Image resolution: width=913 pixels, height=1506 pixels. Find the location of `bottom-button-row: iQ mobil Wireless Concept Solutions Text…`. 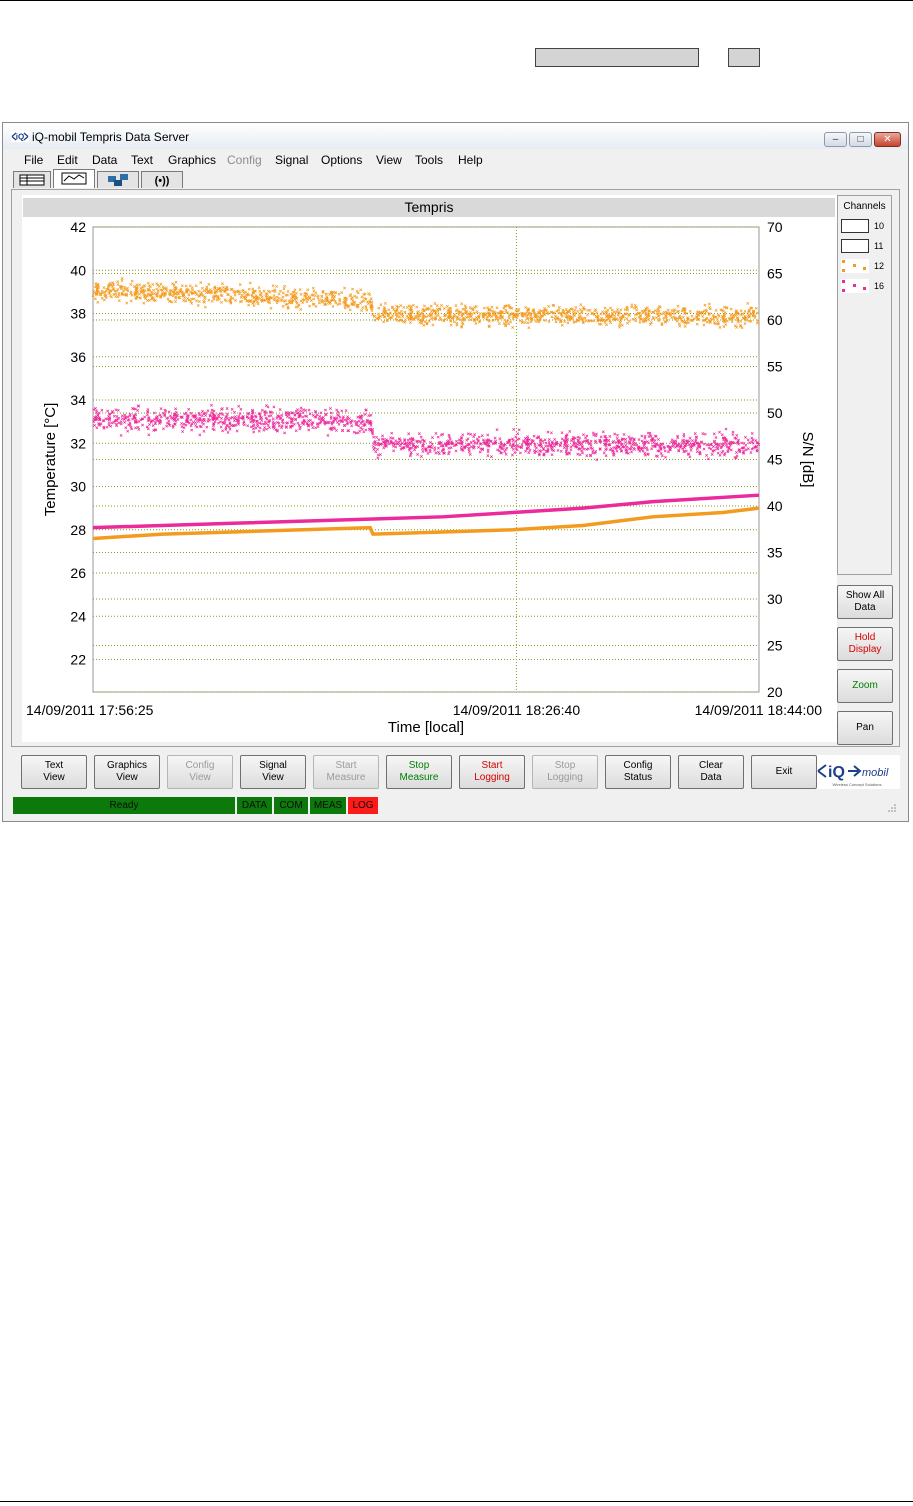

bottom-button-row: iQ mobil Wireless Concept Solutions Text… is located at coordinates (455, 773).